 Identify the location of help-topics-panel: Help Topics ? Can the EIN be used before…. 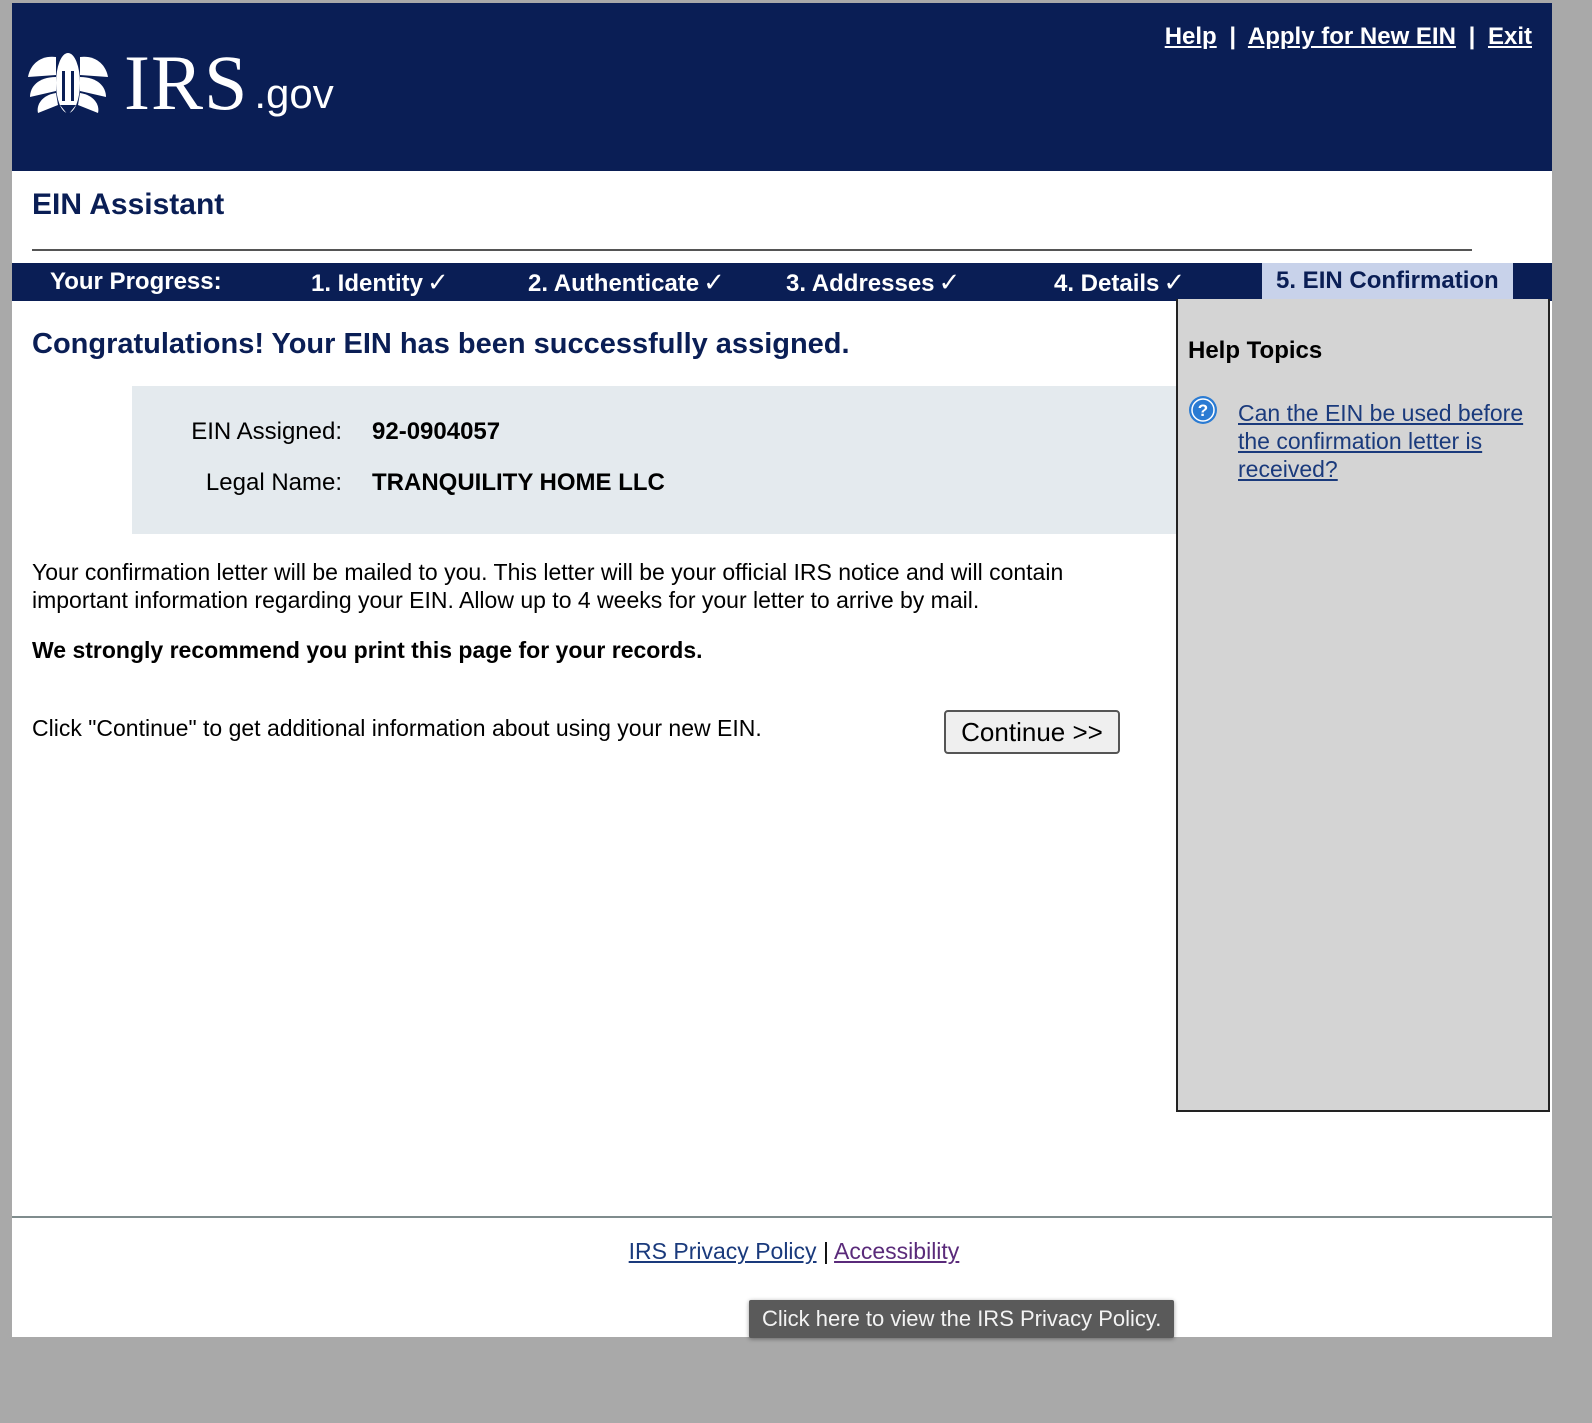
(1363, 705).